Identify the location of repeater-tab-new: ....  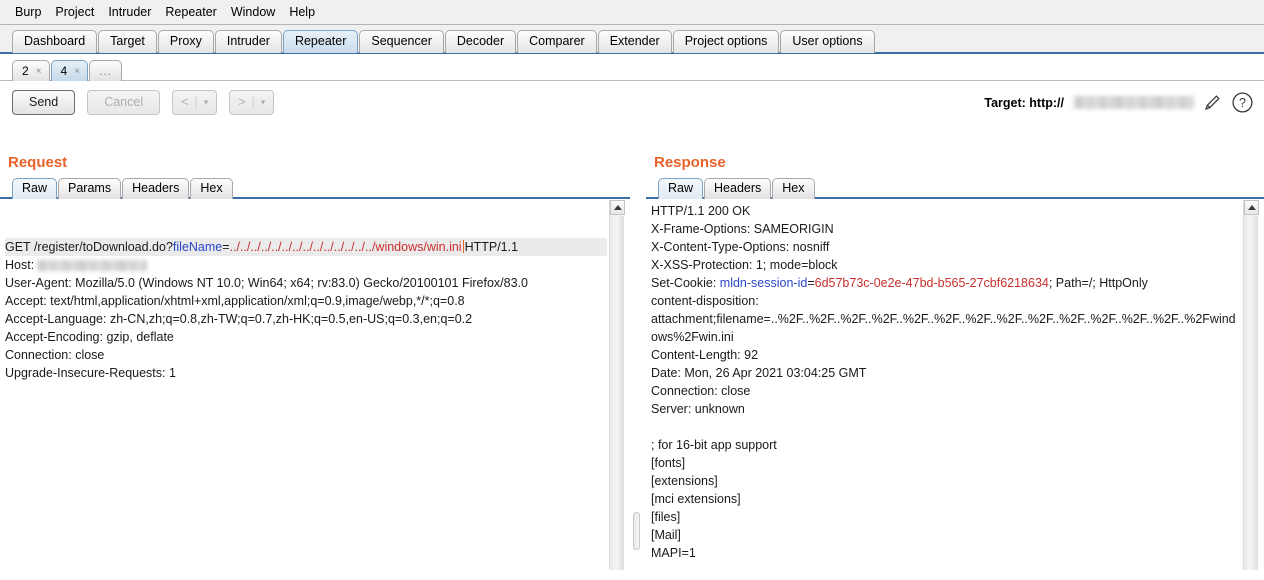
(106, 70).